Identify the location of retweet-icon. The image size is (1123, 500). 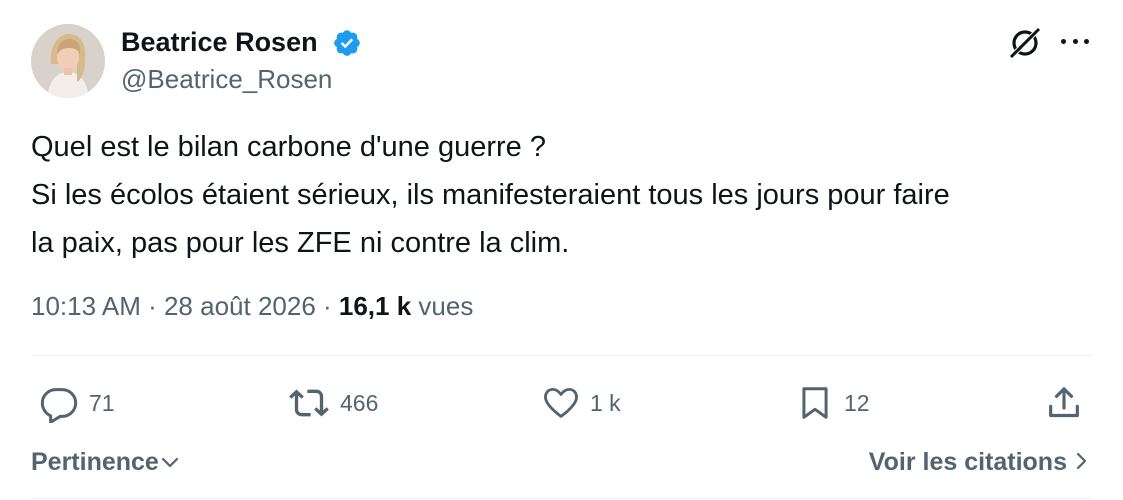
(309, 403).